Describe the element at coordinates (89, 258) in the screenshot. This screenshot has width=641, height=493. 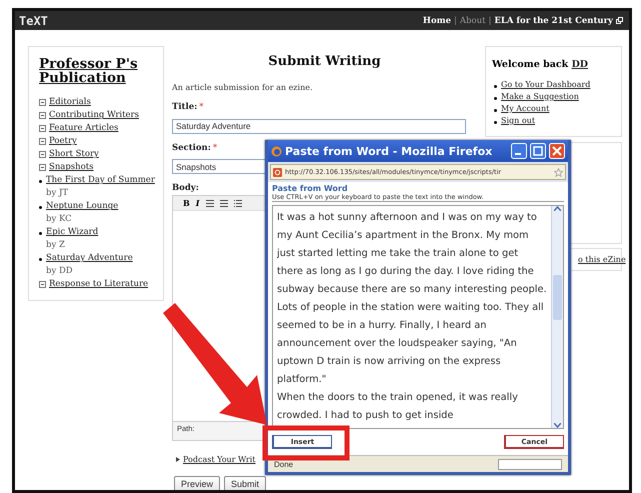
I see `article-link: Saturday Adventure` at that location.